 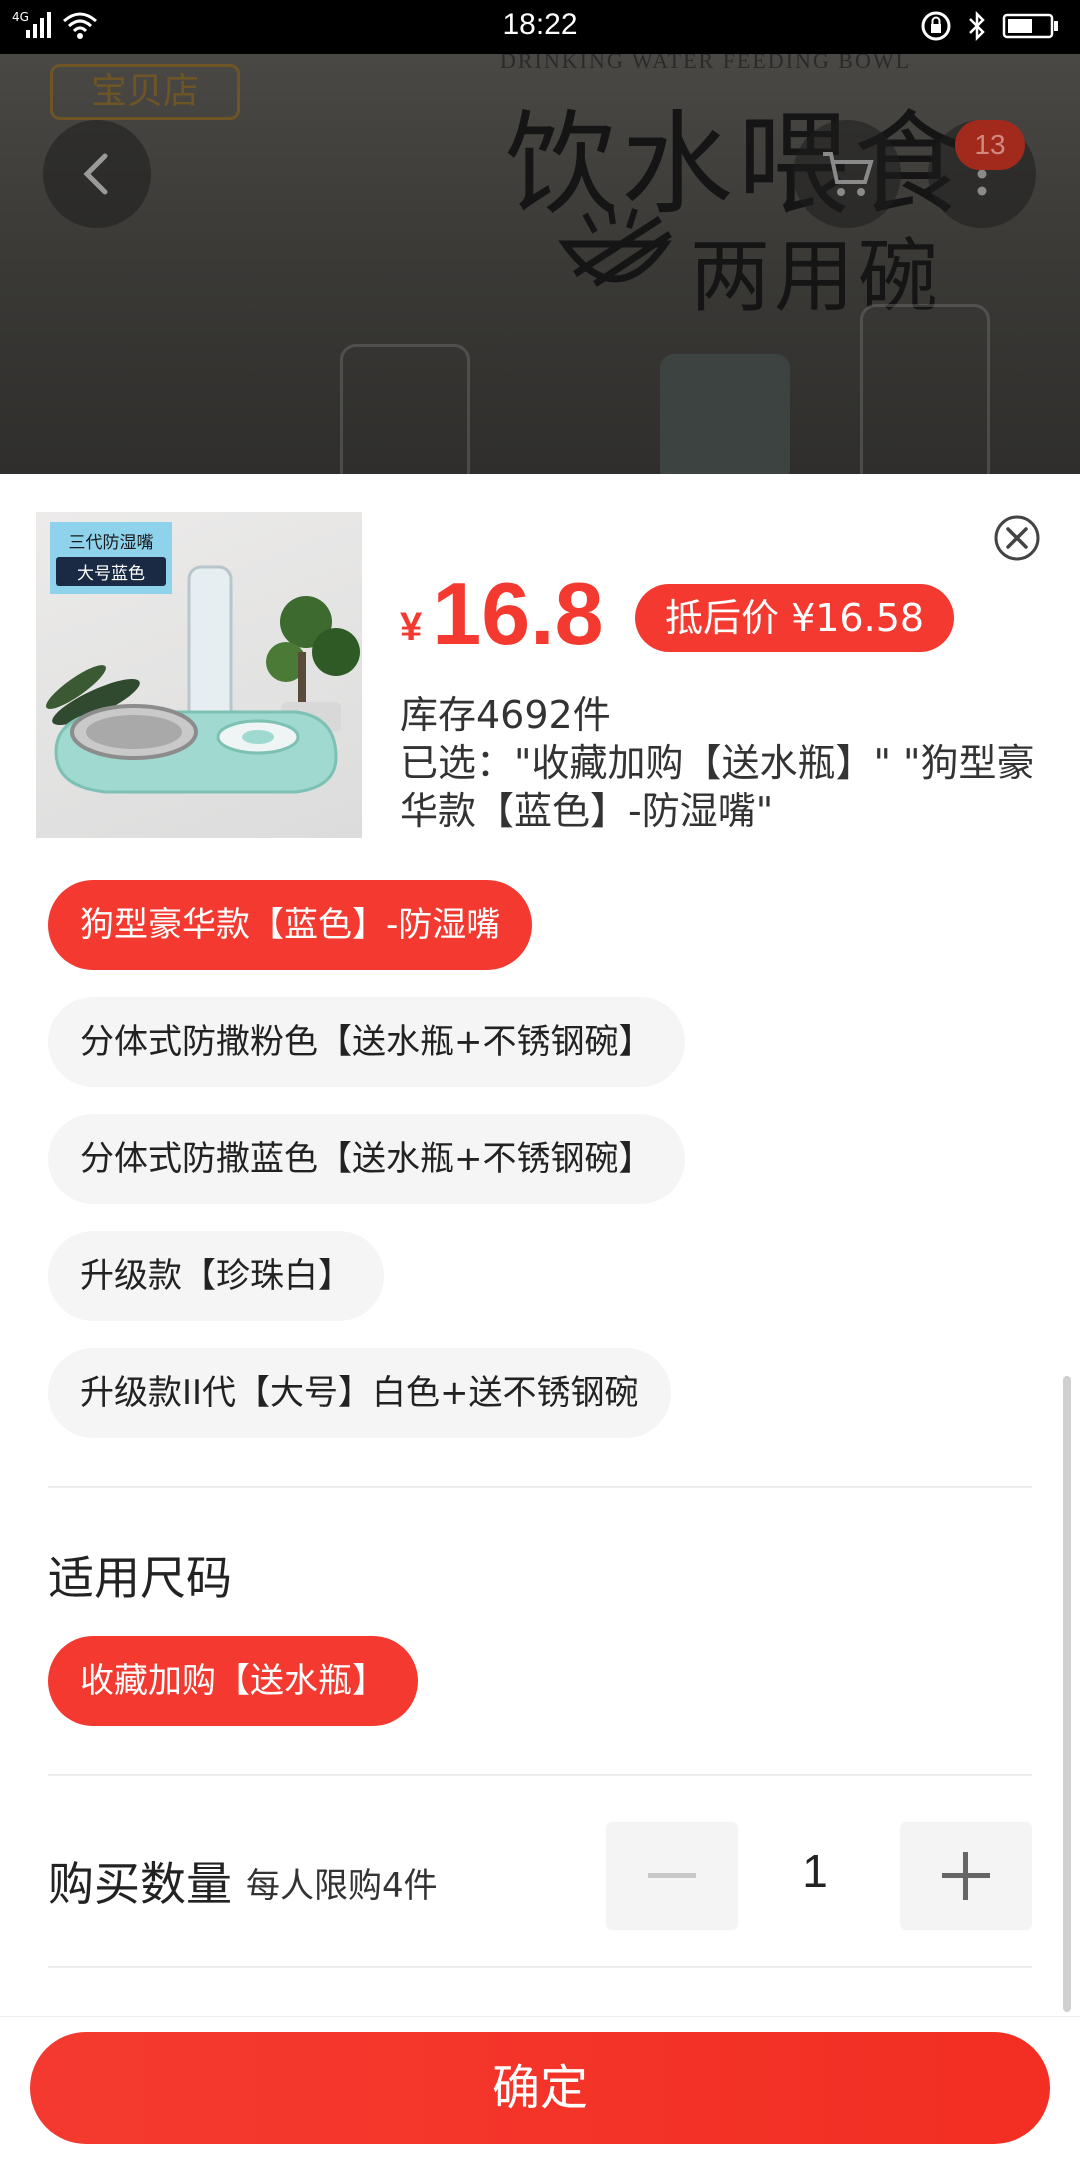 I want to click on plus-icon, so click(x=966, y=1876).